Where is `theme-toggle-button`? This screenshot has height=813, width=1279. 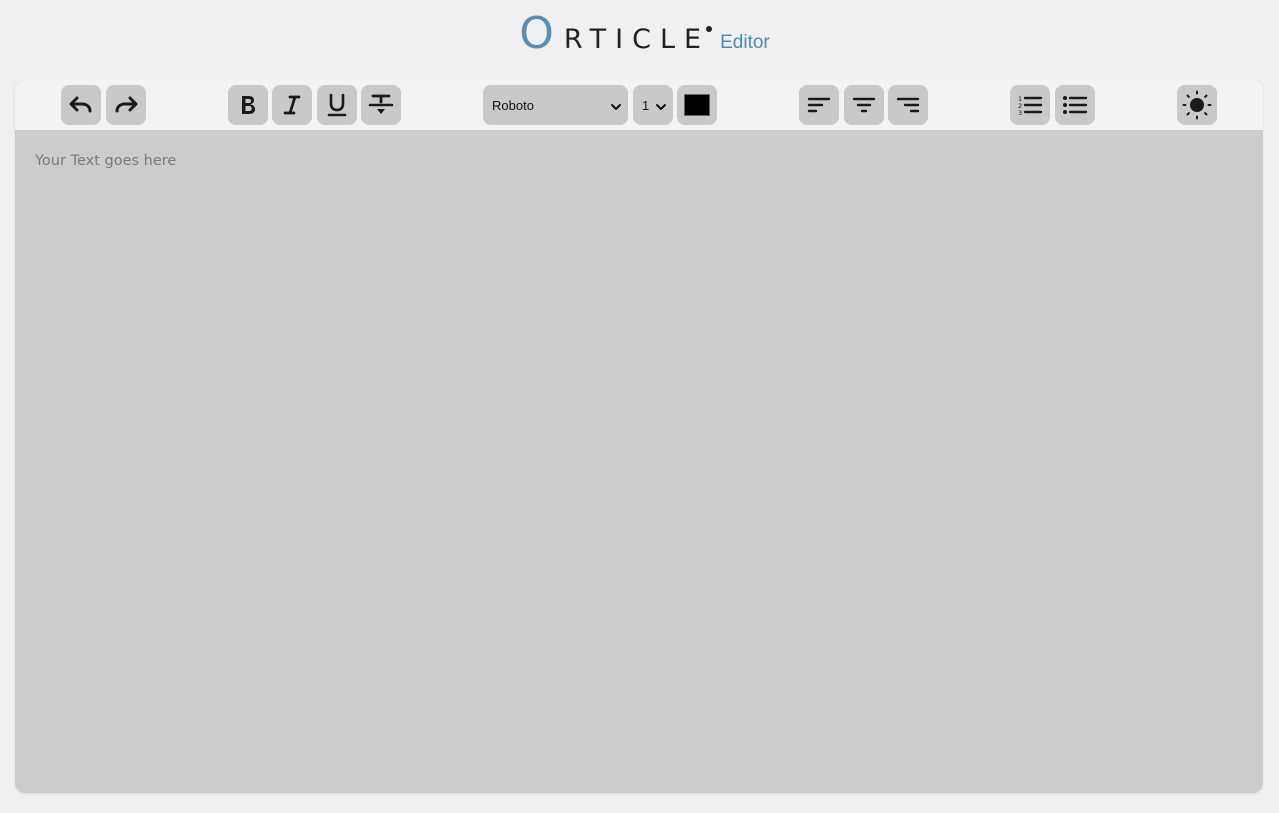 theme-toggle-button is located at coordinates (1197, 105).